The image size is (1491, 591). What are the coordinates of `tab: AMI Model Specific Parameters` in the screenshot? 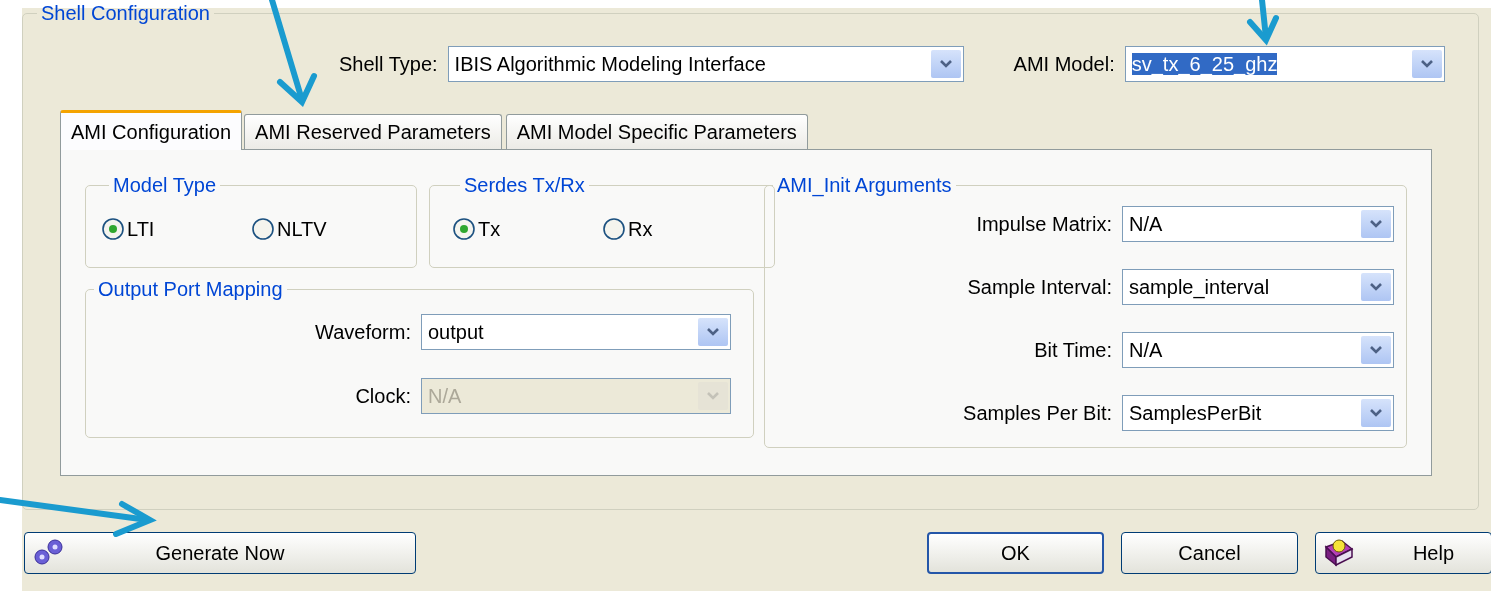 It's located at (656, 131).